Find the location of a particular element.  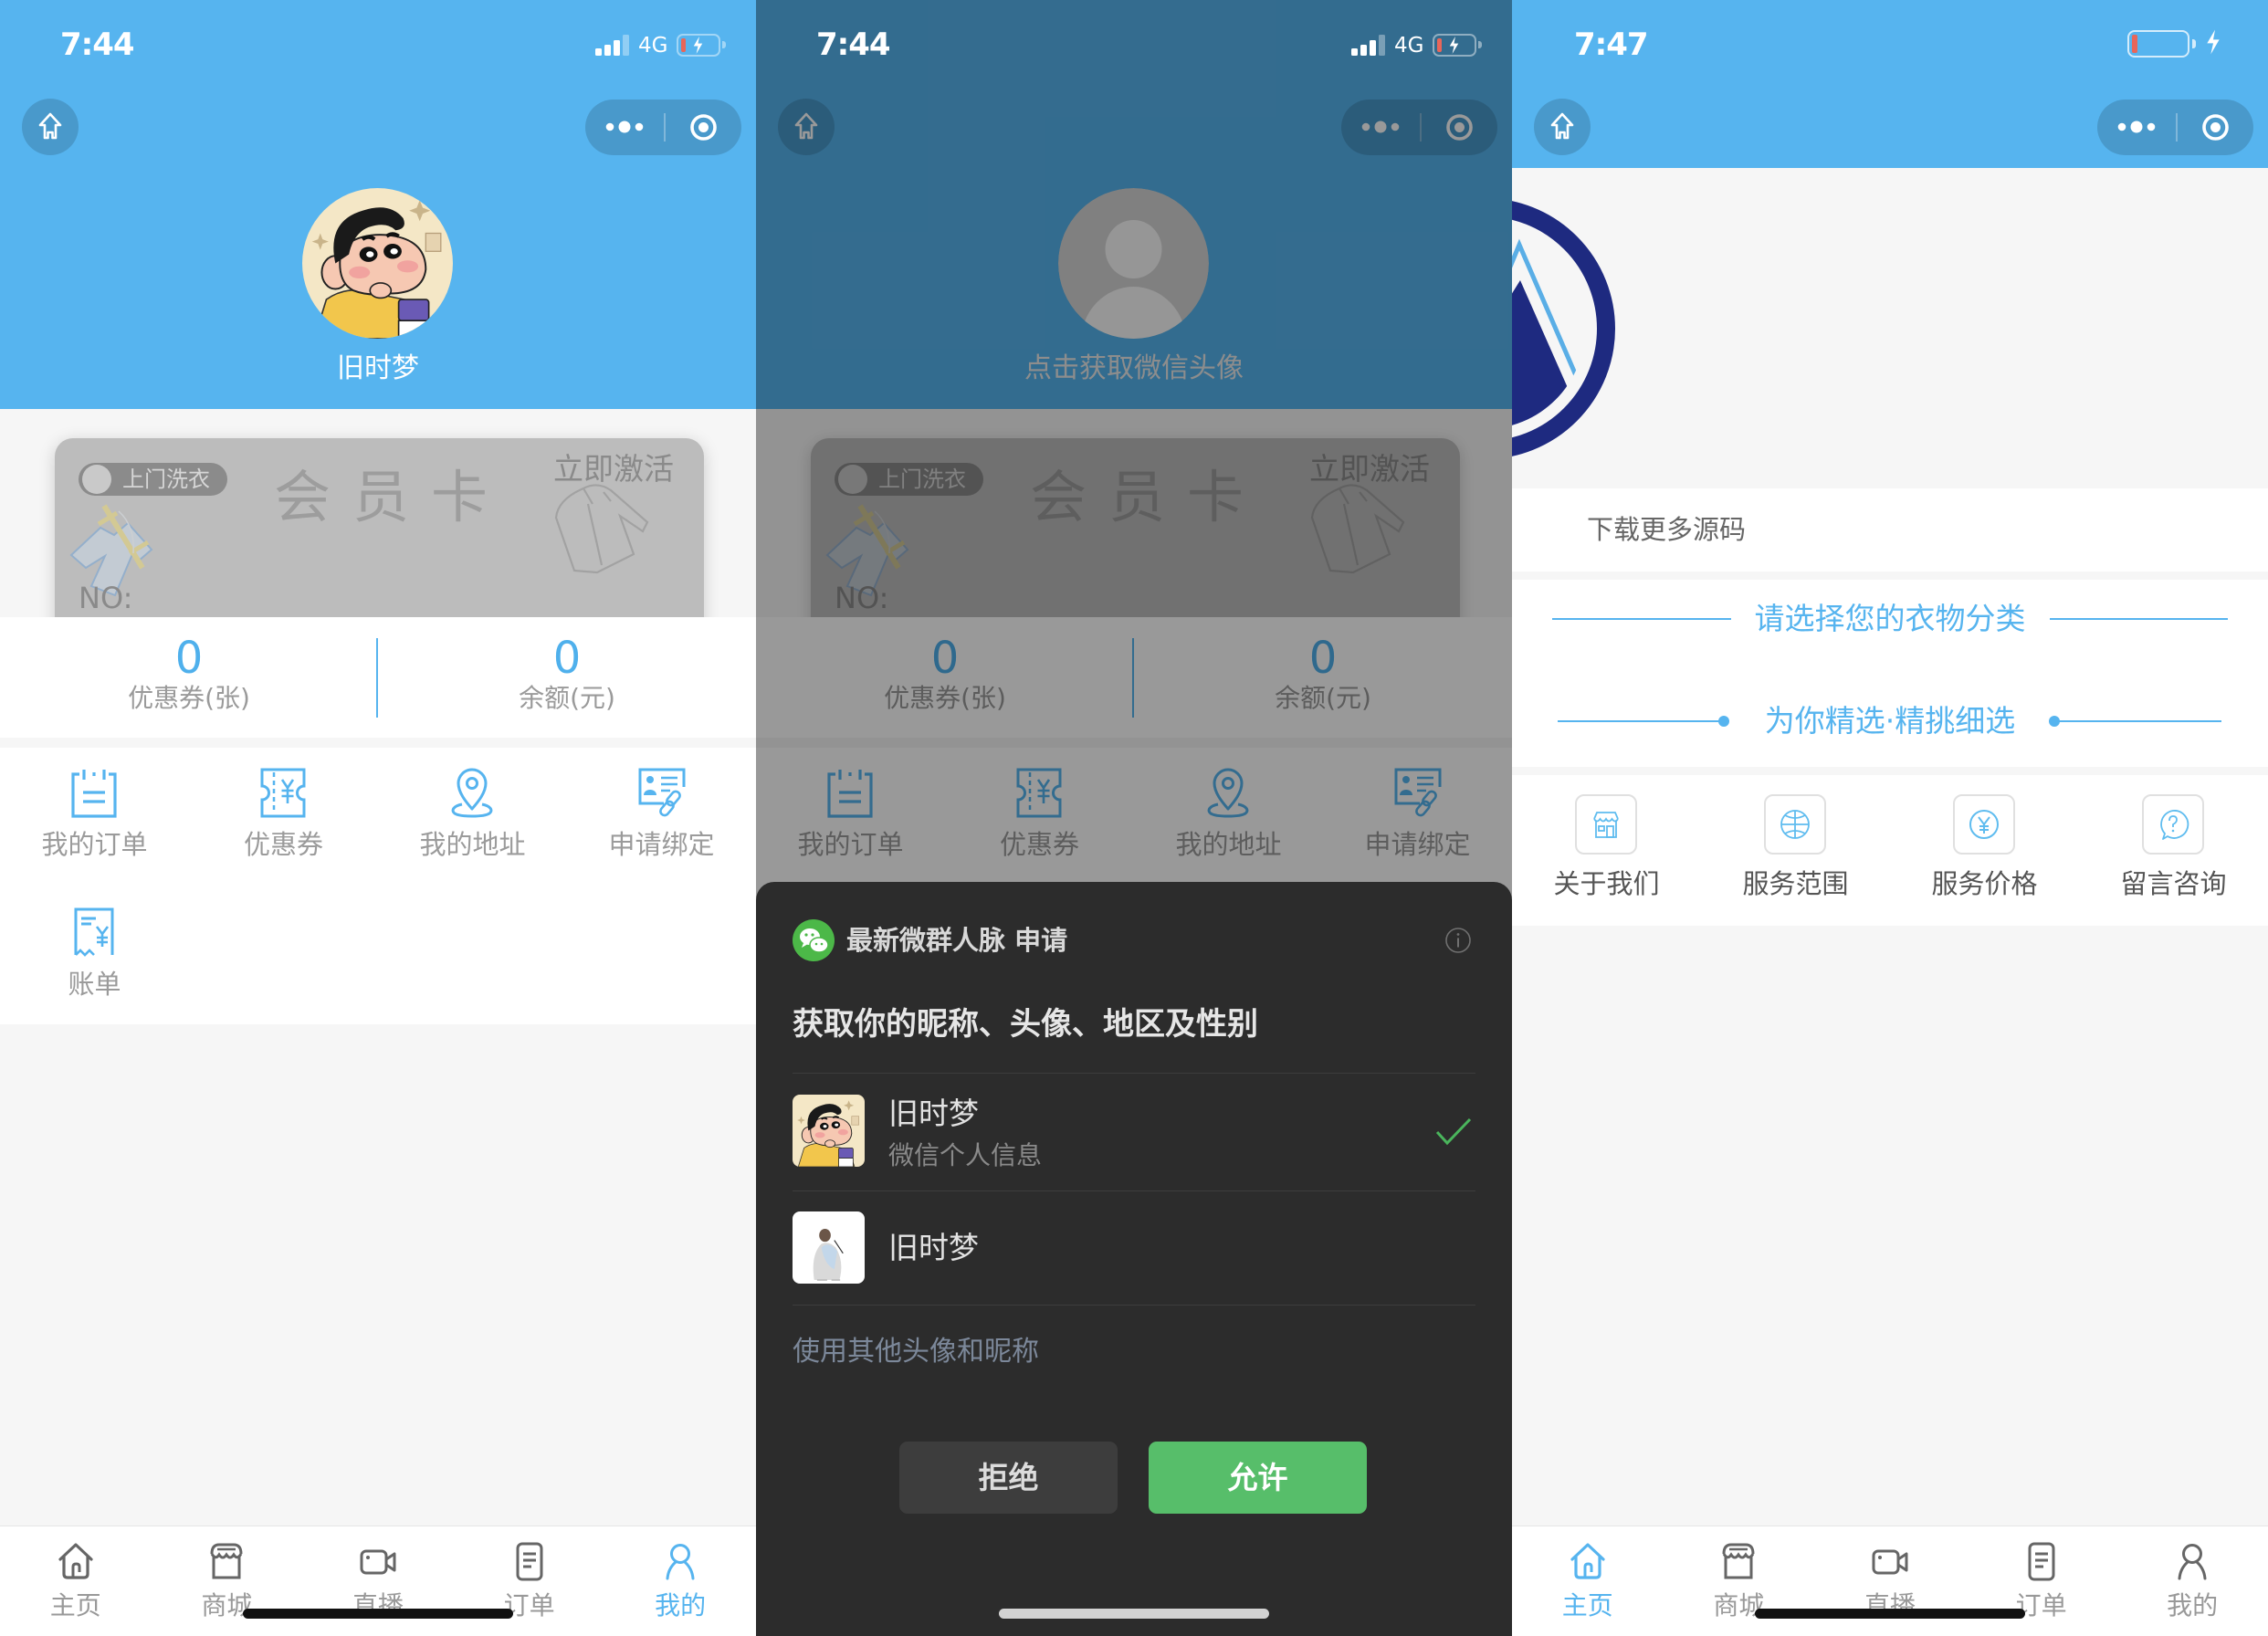

menu-coupons: 优惠券 is located at coordinates (284, 816).